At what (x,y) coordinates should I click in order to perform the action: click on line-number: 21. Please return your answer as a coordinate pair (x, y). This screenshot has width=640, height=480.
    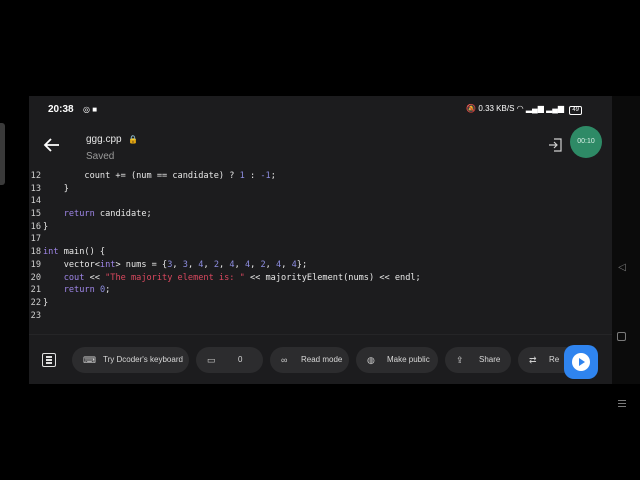
    Looking at the image, I should click on (35, 290).